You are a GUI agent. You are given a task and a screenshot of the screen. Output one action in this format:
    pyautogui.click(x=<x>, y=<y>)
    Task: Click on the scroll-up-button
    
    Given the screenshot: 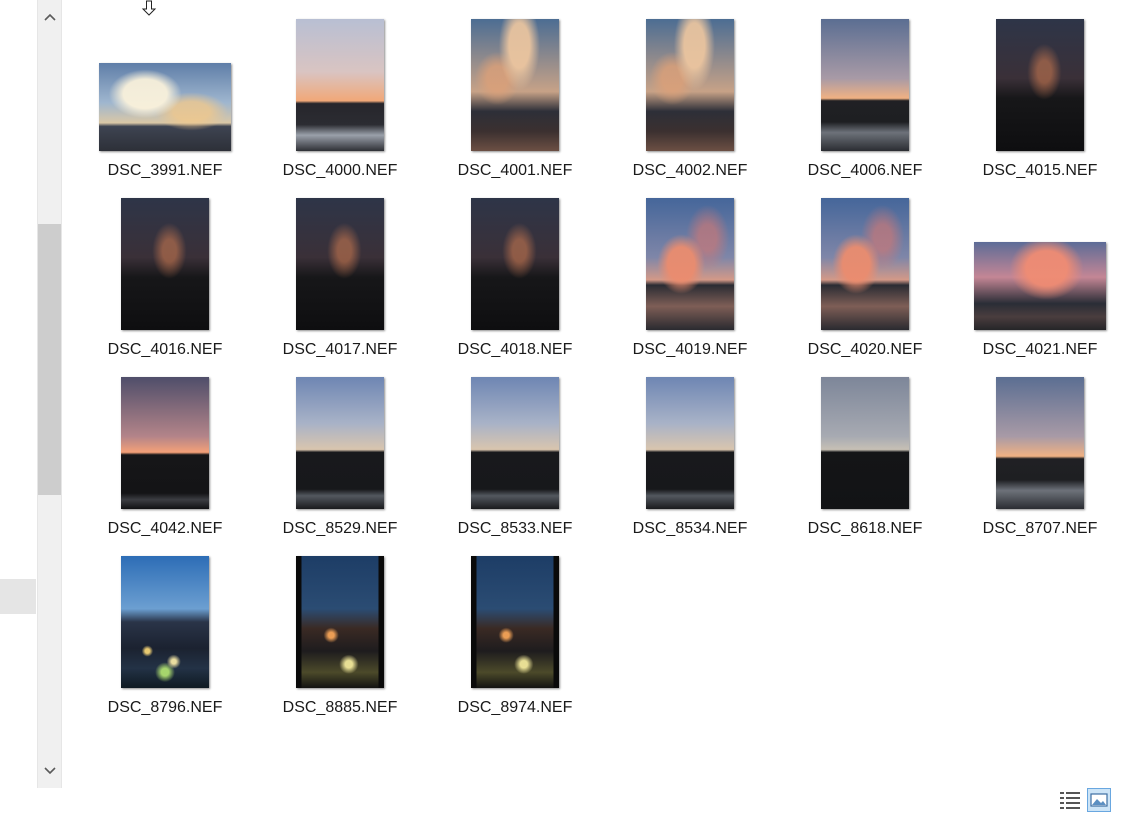 What is the action you would take?
    pyautogui.click(x=49, y=17)
    